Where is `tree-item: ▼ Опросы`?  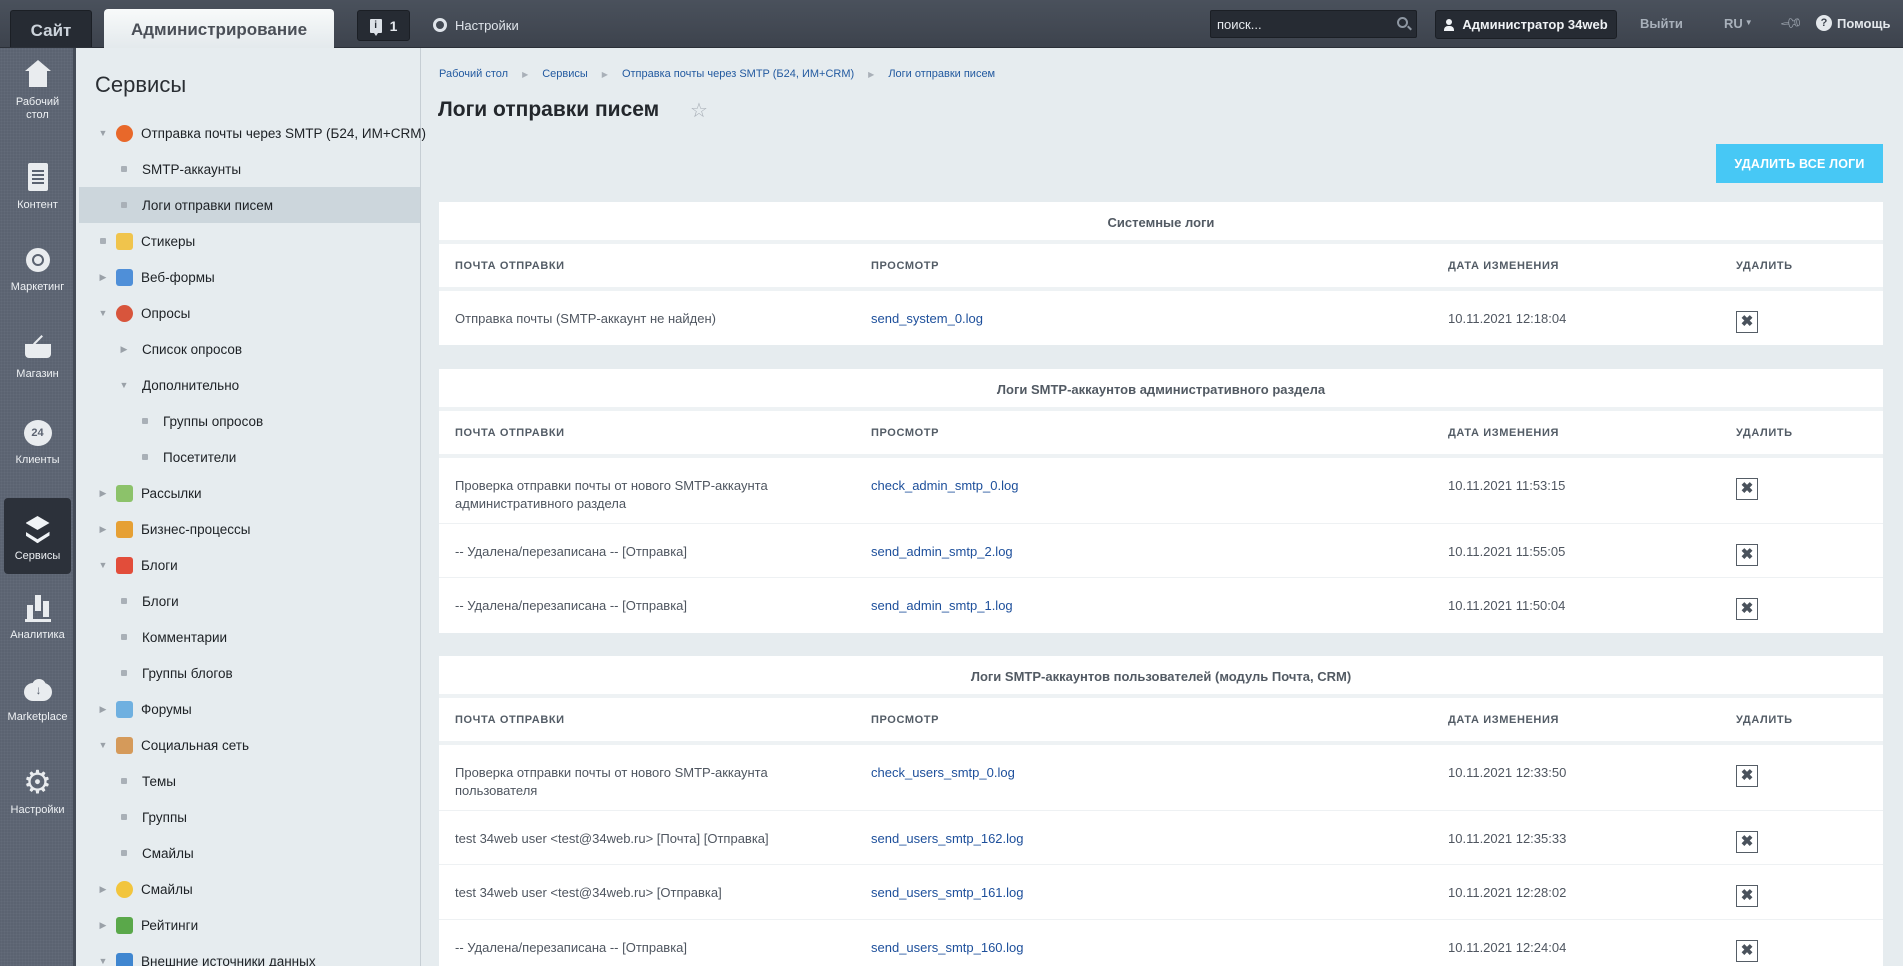
tree-item: ▼ Опросы is located at coordinates (249, 313).